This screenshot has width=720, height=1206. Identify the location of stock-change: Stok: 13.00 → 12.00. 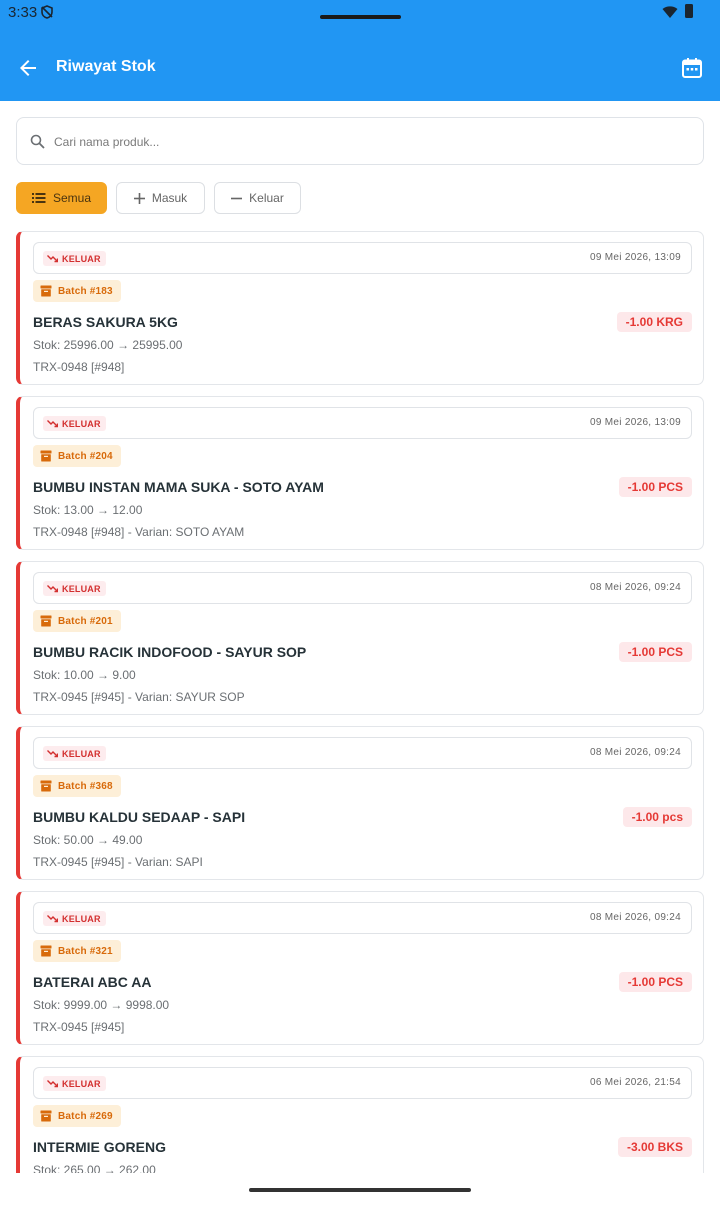
(88, 510).